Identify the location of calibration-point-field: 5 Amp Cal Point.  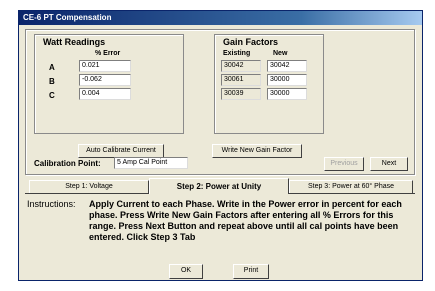
(151, 163).